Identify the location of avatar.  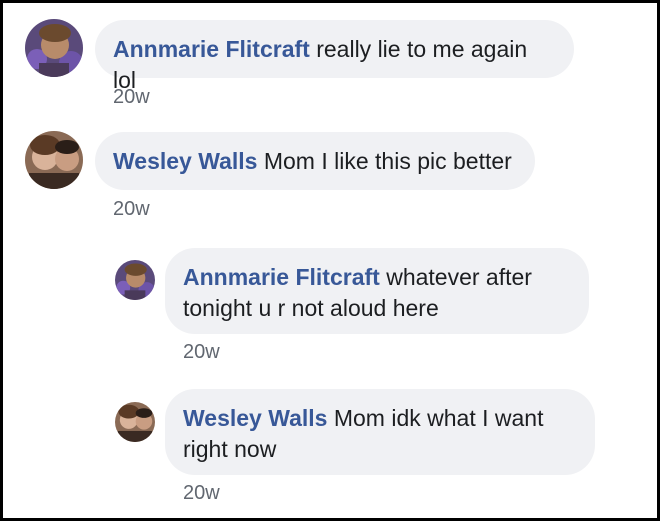
(135, 422).